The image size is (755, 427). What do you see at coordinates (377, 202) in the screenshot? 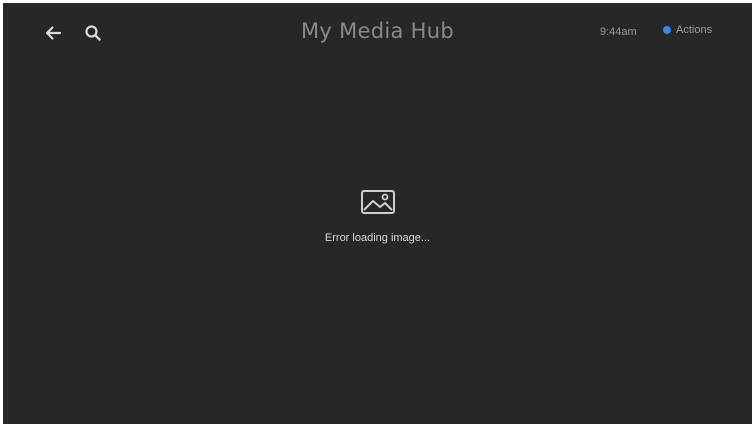
I see `image-icon` at bounding box center [377, 202].